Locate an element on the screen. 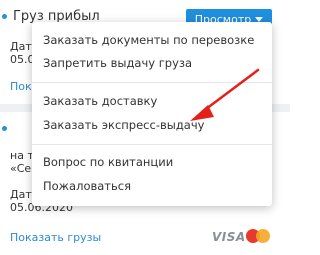 This screenshot has height=255, width=320. menu-item-order-documents: Заказать документы по перевозке is located at coordinates (148, 40).